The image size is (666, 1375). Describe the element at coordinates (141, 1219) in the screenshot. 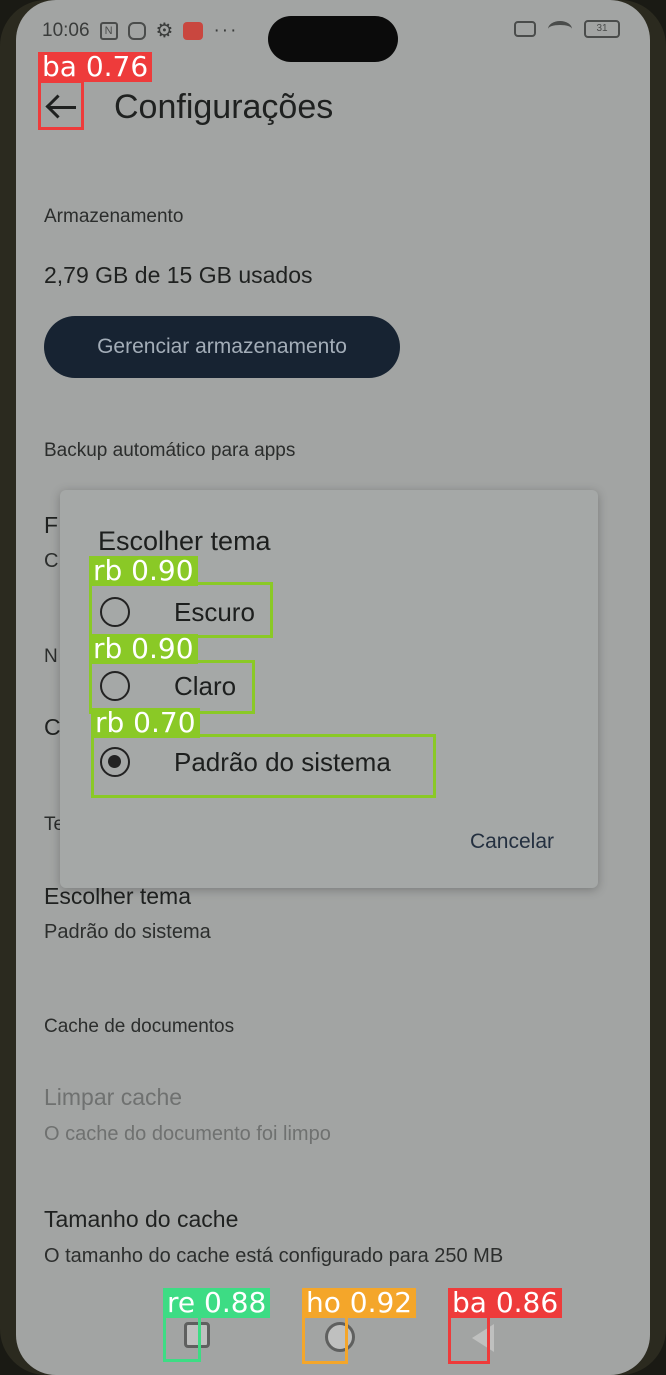

I see `cache-size-title: Tamanho do cache` at that location.